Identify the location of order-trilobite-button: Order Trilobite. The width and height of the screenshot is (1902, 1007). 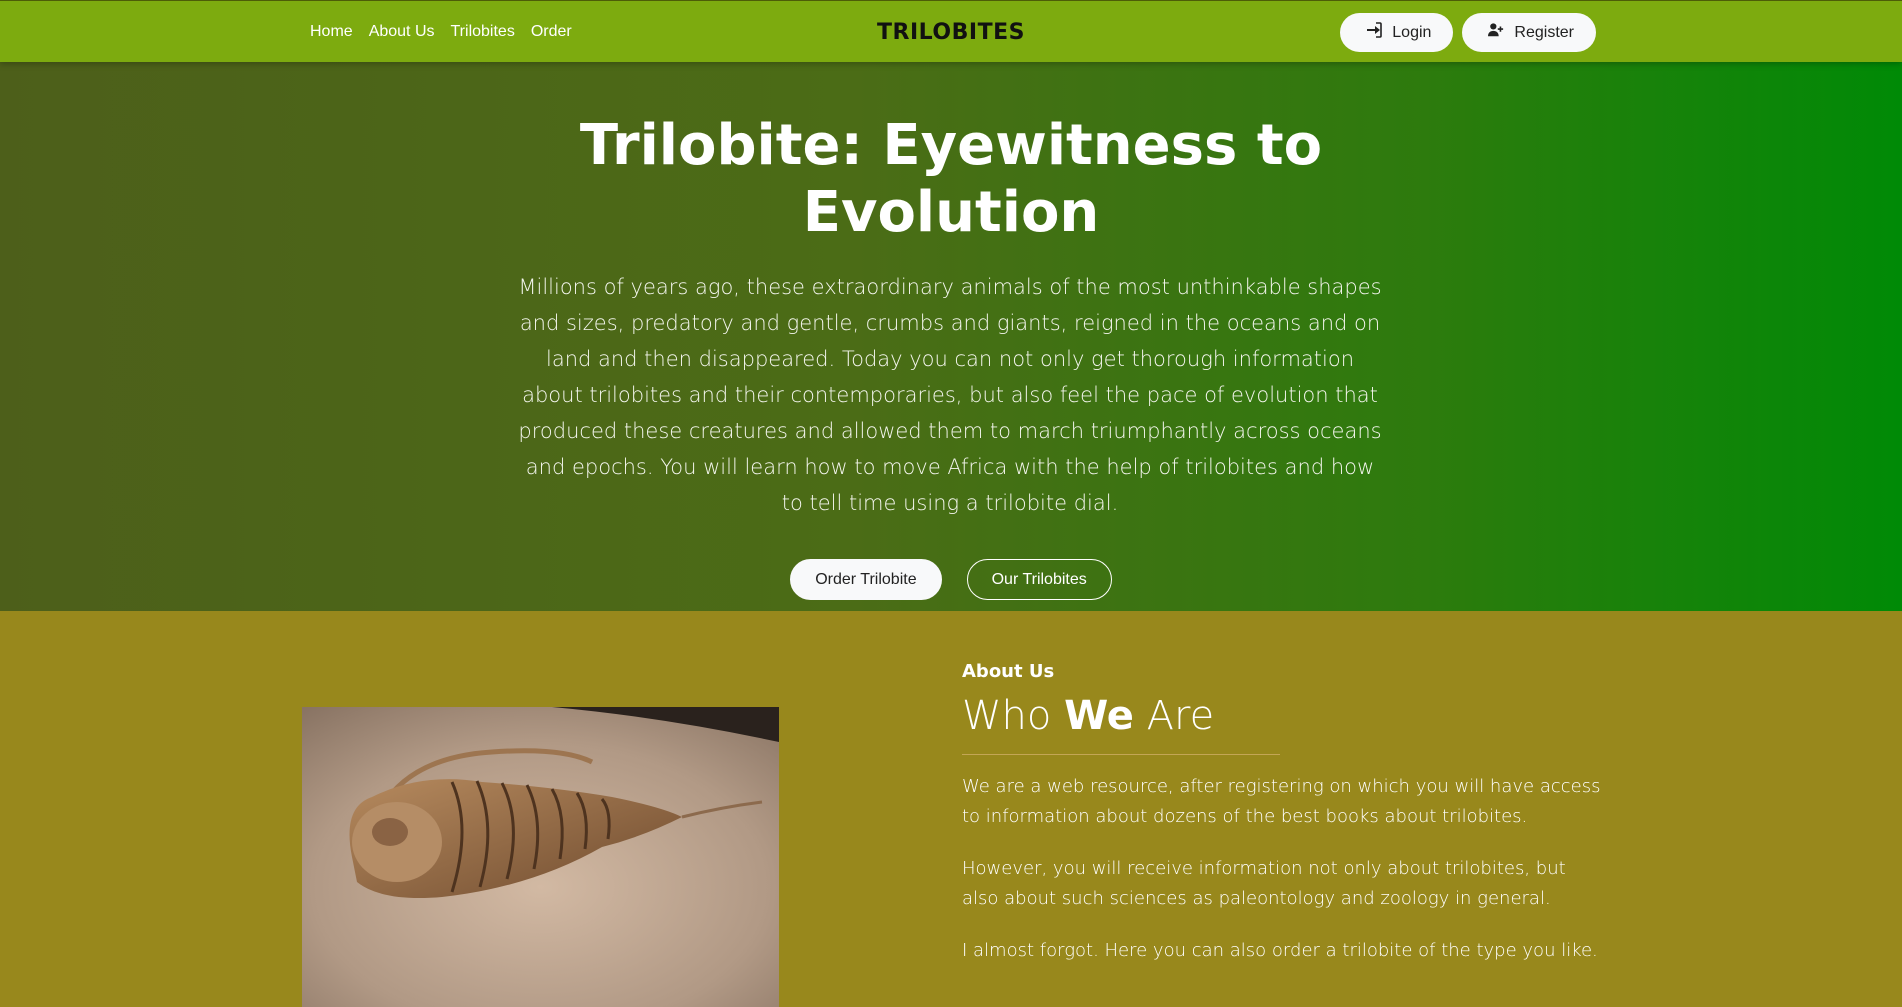
(866, 579).